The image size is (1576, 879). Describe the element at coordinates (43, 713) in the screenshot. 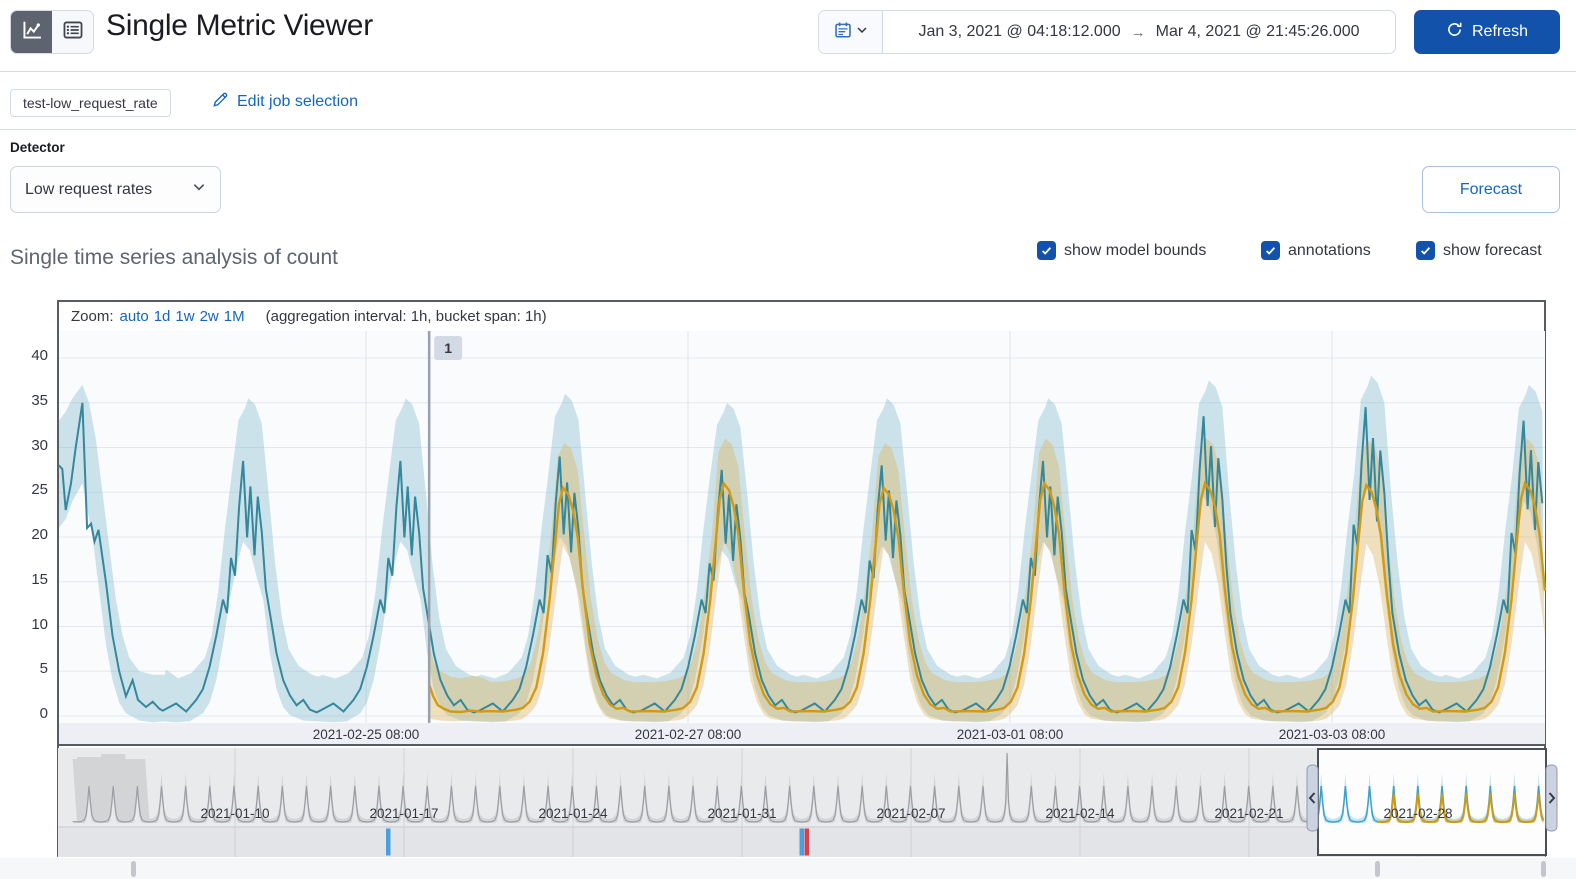

I see `y-axis-tick-label: 0` at that location.